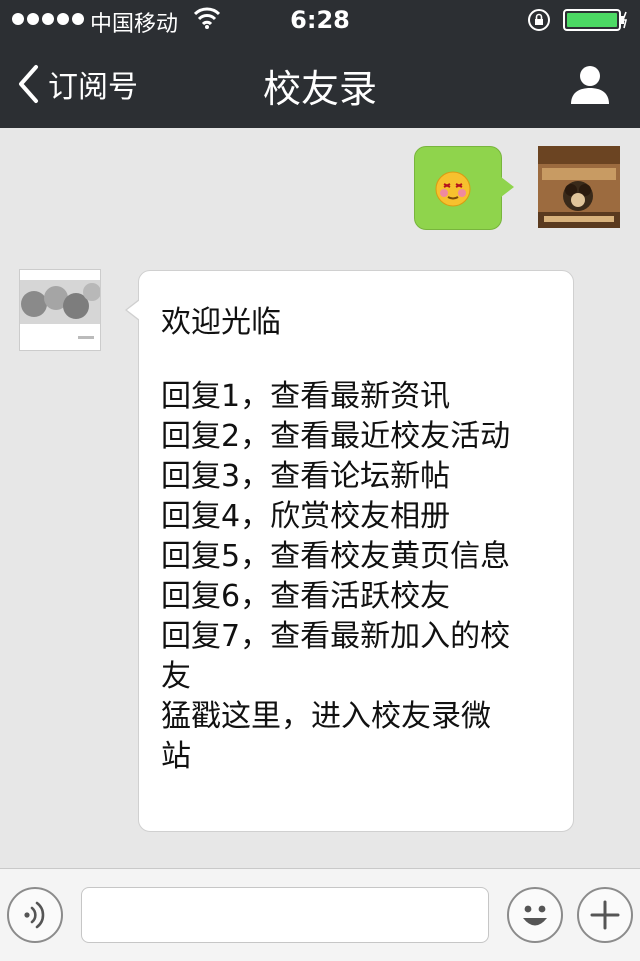 The image size is (640, 961). I want to click on message-line: 友, so click(176, 676).